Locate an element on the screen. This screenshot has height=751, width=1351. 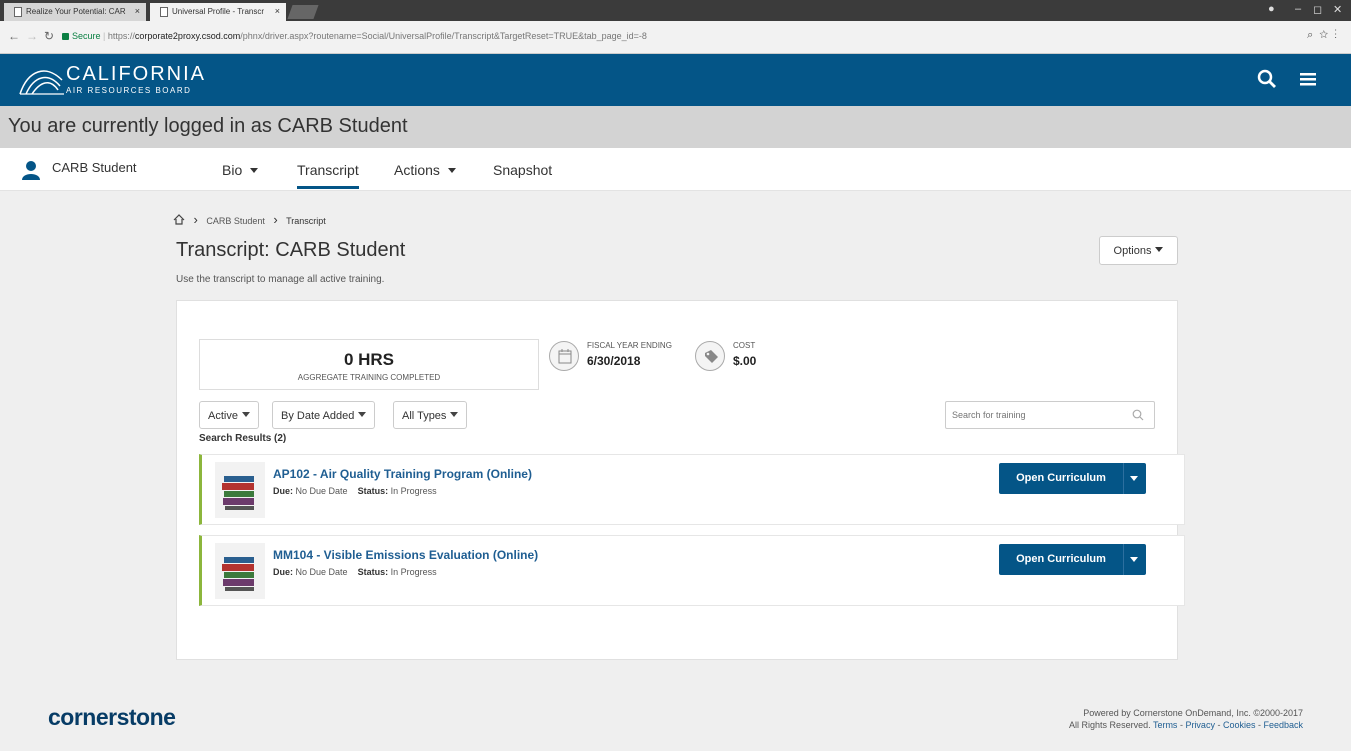
sort-label: By Date Added is located at coordinates (318, 416).